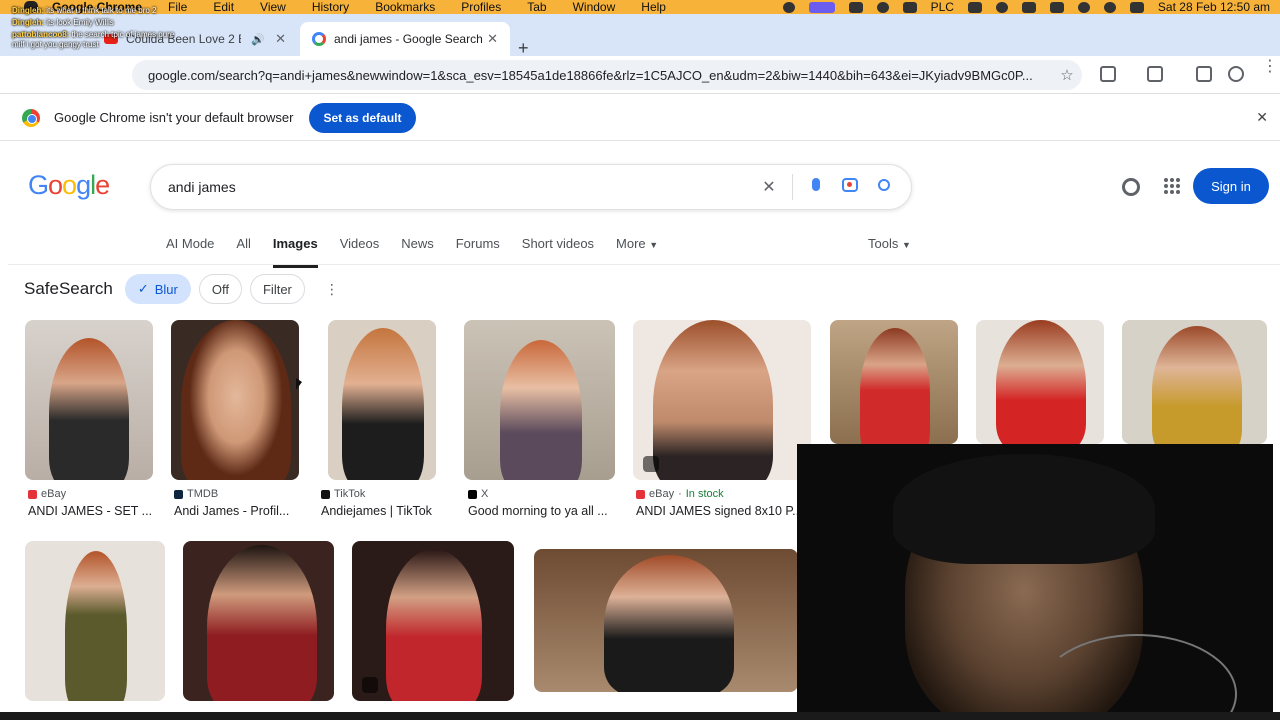 This screenshot has width=1280, height=720. What do you see at coordinates (1035, 578) in the screenshot?
I see `webcam-overlay` at bounding box center [1035, 578].